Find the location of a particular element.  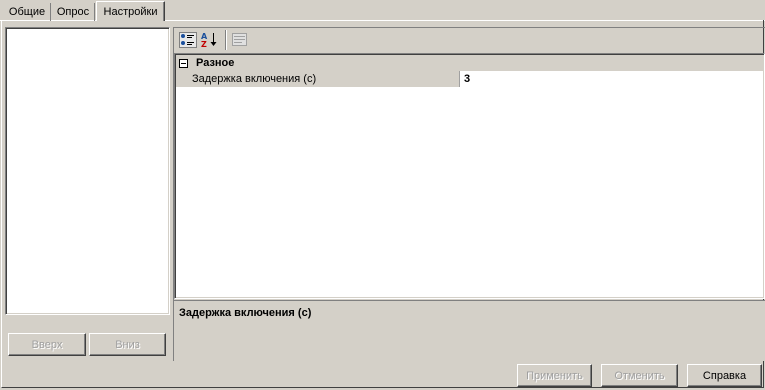

sort-alphabetical-icon: A Z is located at coordinates (210, 40).